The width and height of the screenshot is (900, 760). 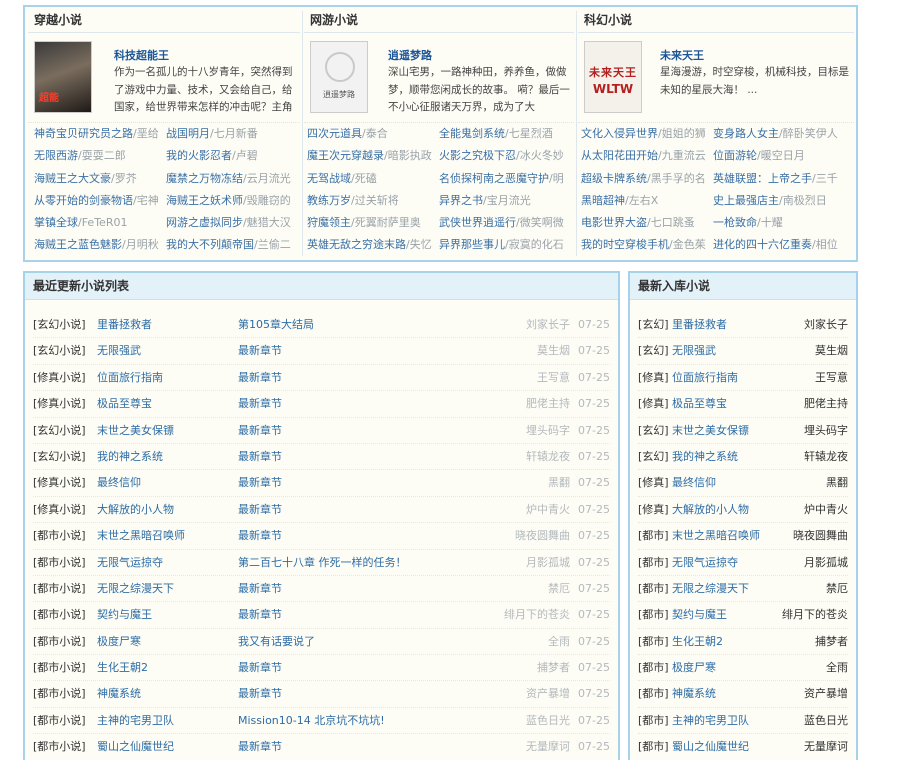 What do you see at coordinates (374, 245) in the screenshot?
I see `book-link: 英雄无敌之穷途末路/失忆` at bounding box center [374, 245].